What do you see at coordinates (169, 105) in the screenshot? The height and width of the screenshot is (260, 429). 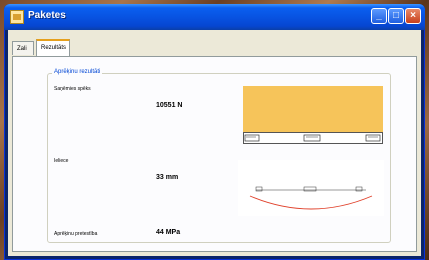 I see `force-value: 10551 N` at bounding box center [169, 105].